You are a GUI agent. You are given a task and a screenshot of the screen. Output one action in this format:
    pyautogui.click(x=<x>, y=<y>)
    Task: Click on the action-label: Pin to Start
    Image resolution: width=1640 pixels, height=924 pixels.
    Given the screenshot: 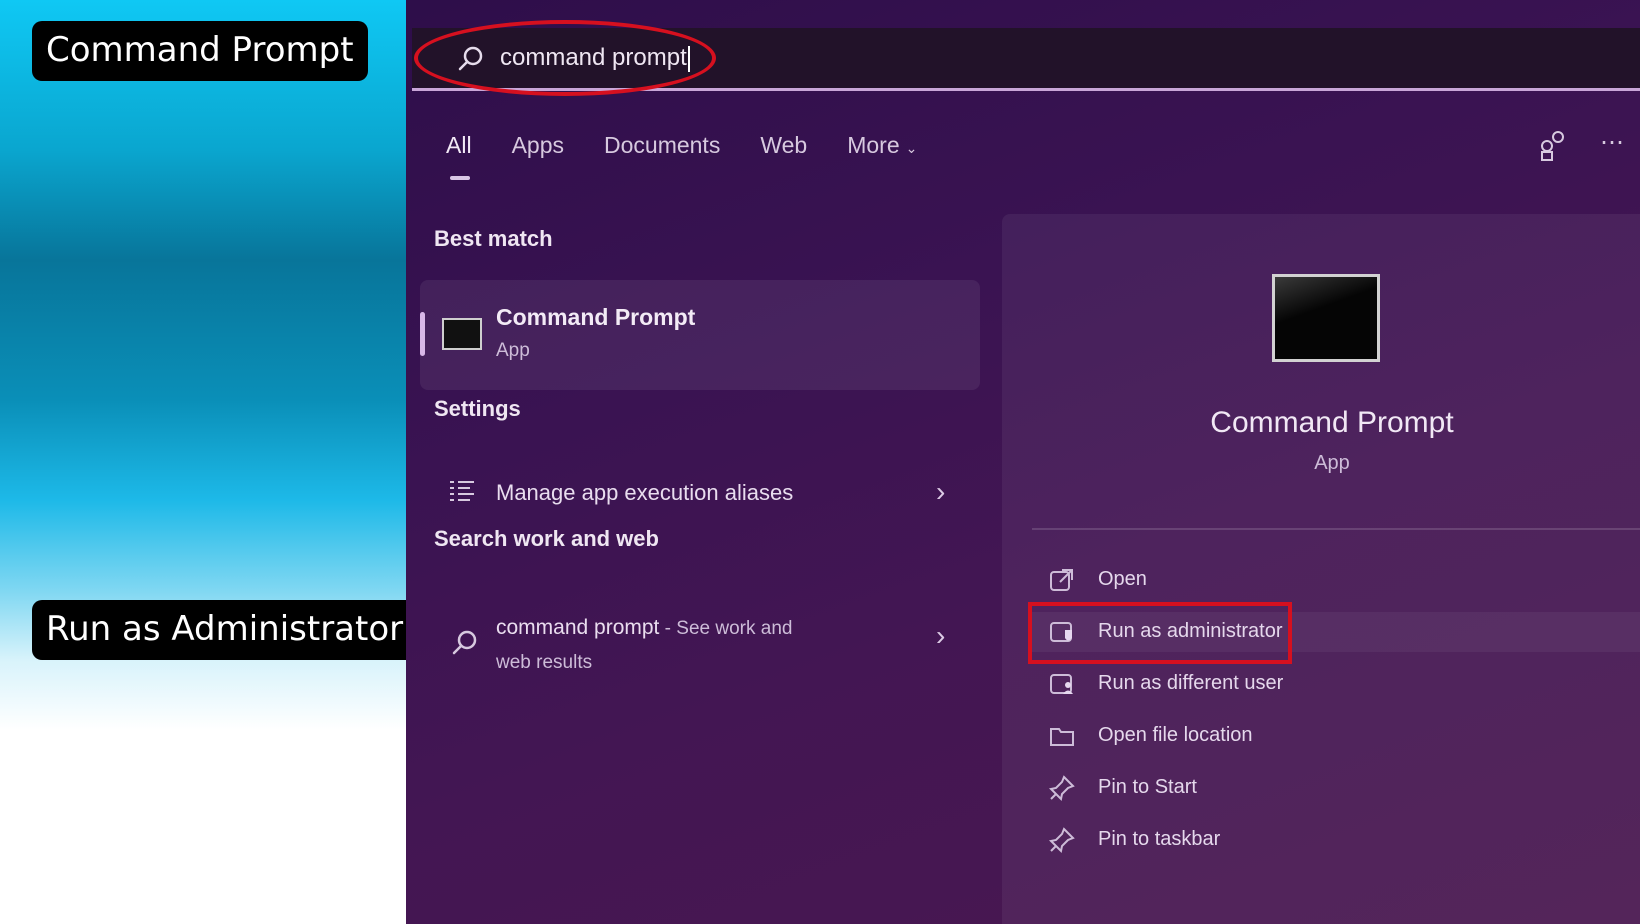 What is the action you would take?
    pyautogui.click(x=1147, y=787)
    